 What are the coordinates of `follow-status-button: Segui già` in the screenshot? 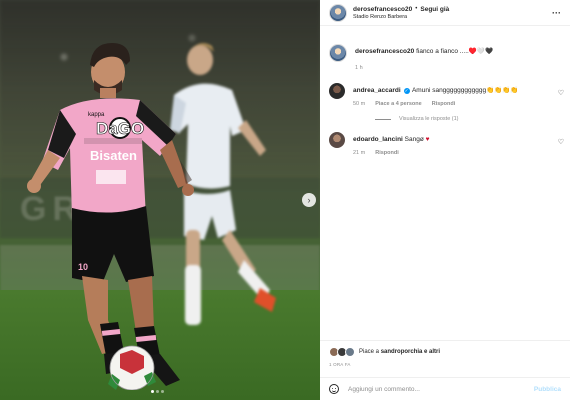 It's located at (434, 9).